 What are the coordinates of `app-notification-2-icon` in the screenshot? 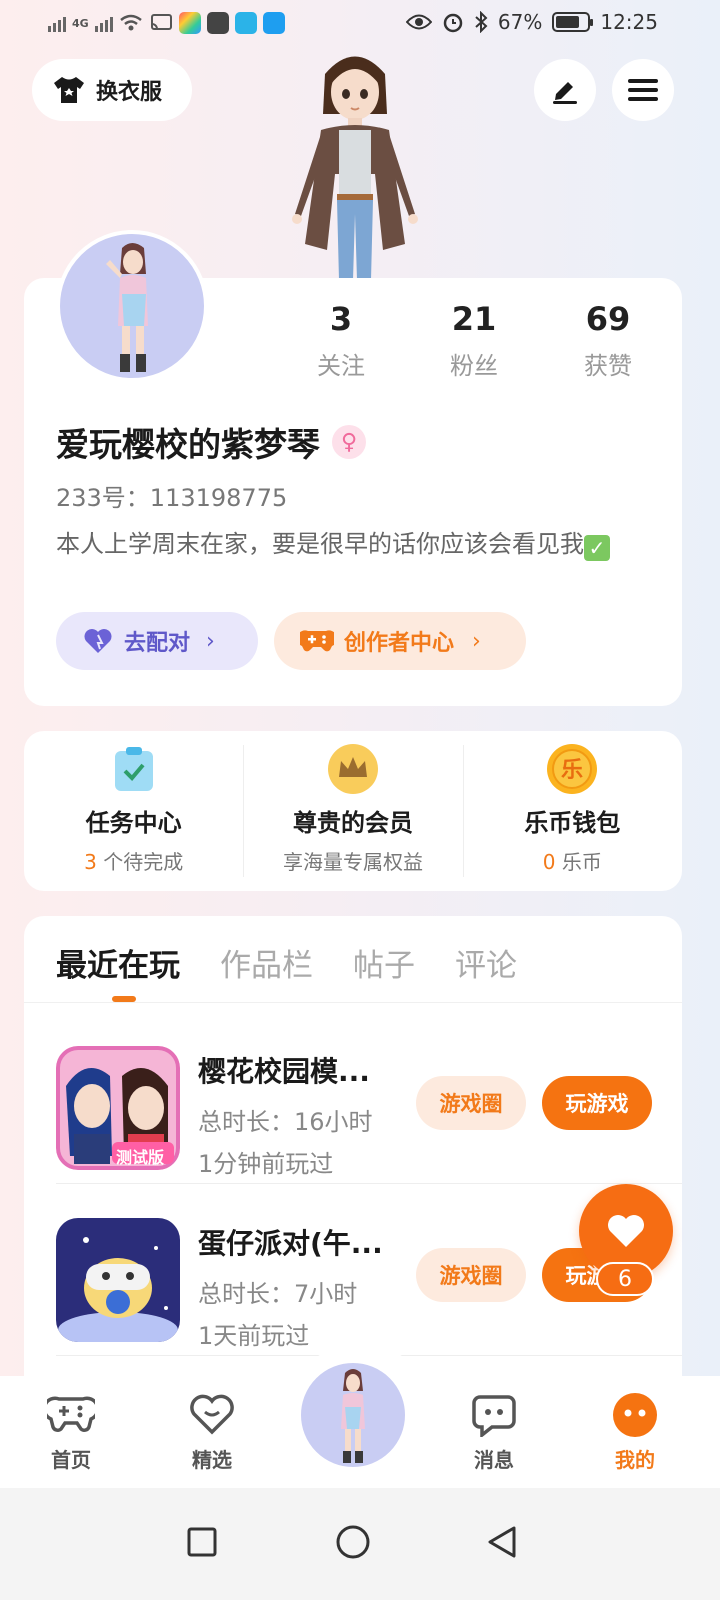 It's located at (217, 23).